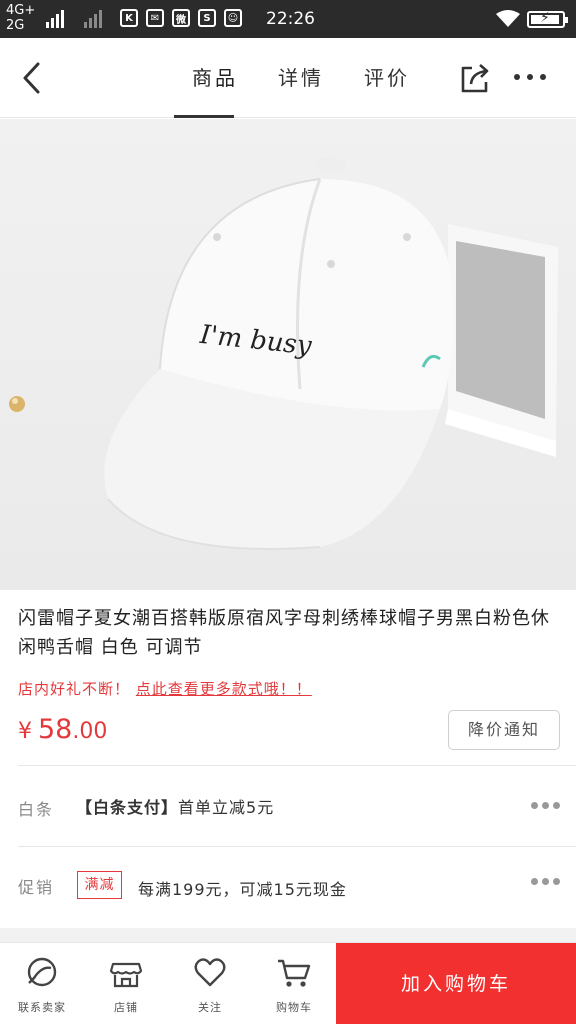  Describe the element at coordinates (126, 975) in the screenshot. I see `shop-icon` at that location.